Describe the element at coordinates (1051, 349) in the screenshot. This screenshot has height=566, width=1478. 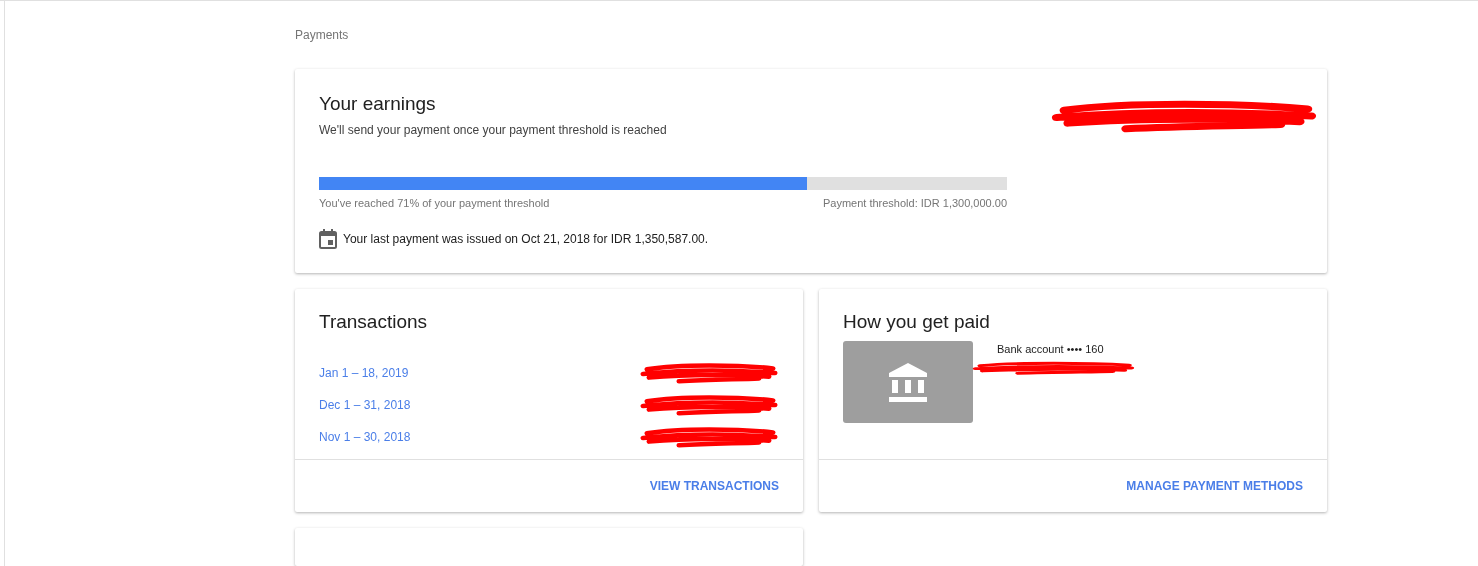
I see `bank-account-text: Bank account •••• 160` at that location.